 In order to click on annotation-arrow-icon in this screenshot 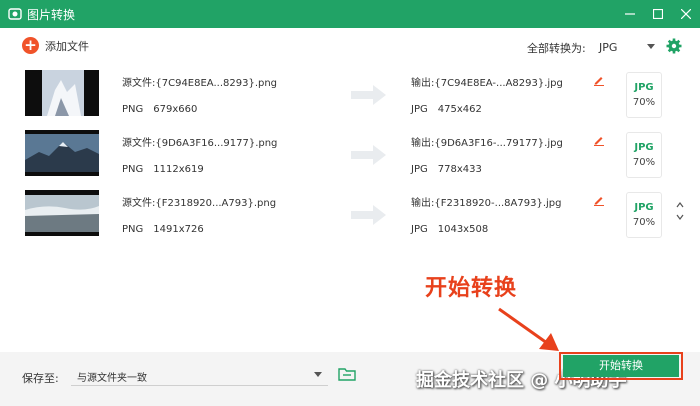, I will do `click(528, 329)`.